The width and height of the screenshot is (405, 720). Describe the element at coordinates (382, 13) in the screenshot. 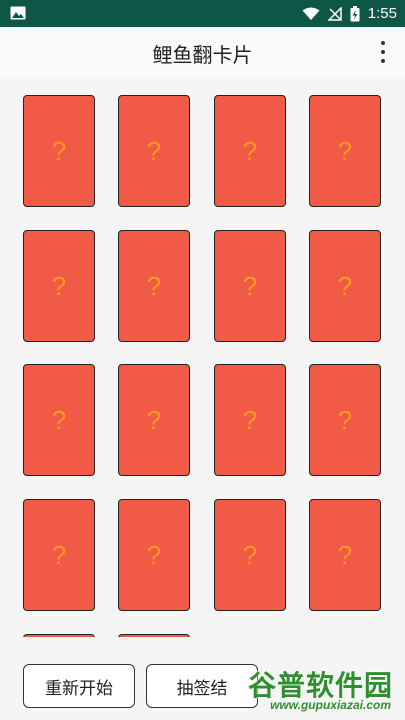

I see `status-time: 1:55` at that location.